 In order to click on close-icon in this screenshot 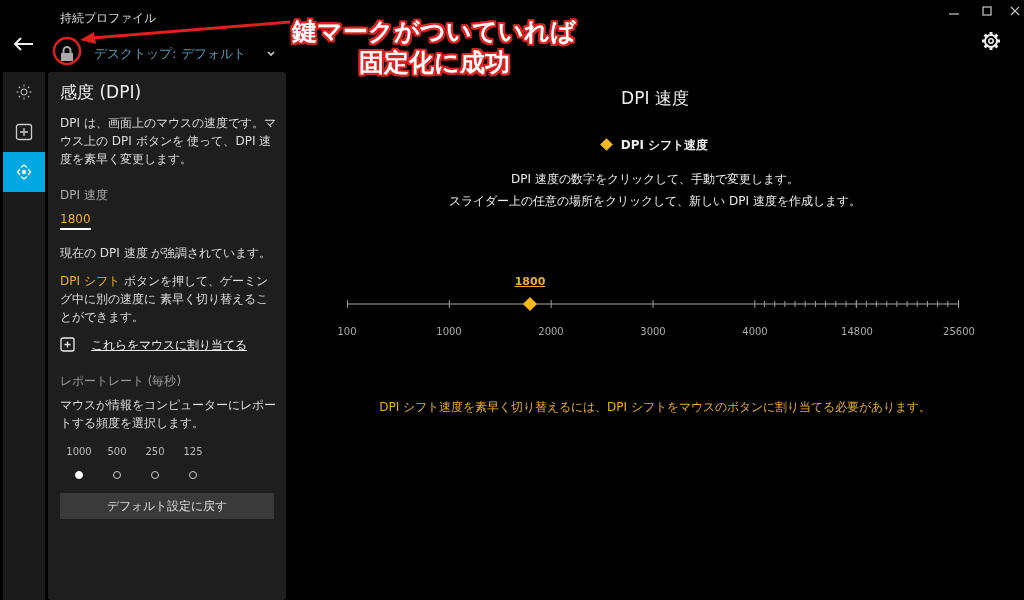, I will do `click(1015, 11)`.